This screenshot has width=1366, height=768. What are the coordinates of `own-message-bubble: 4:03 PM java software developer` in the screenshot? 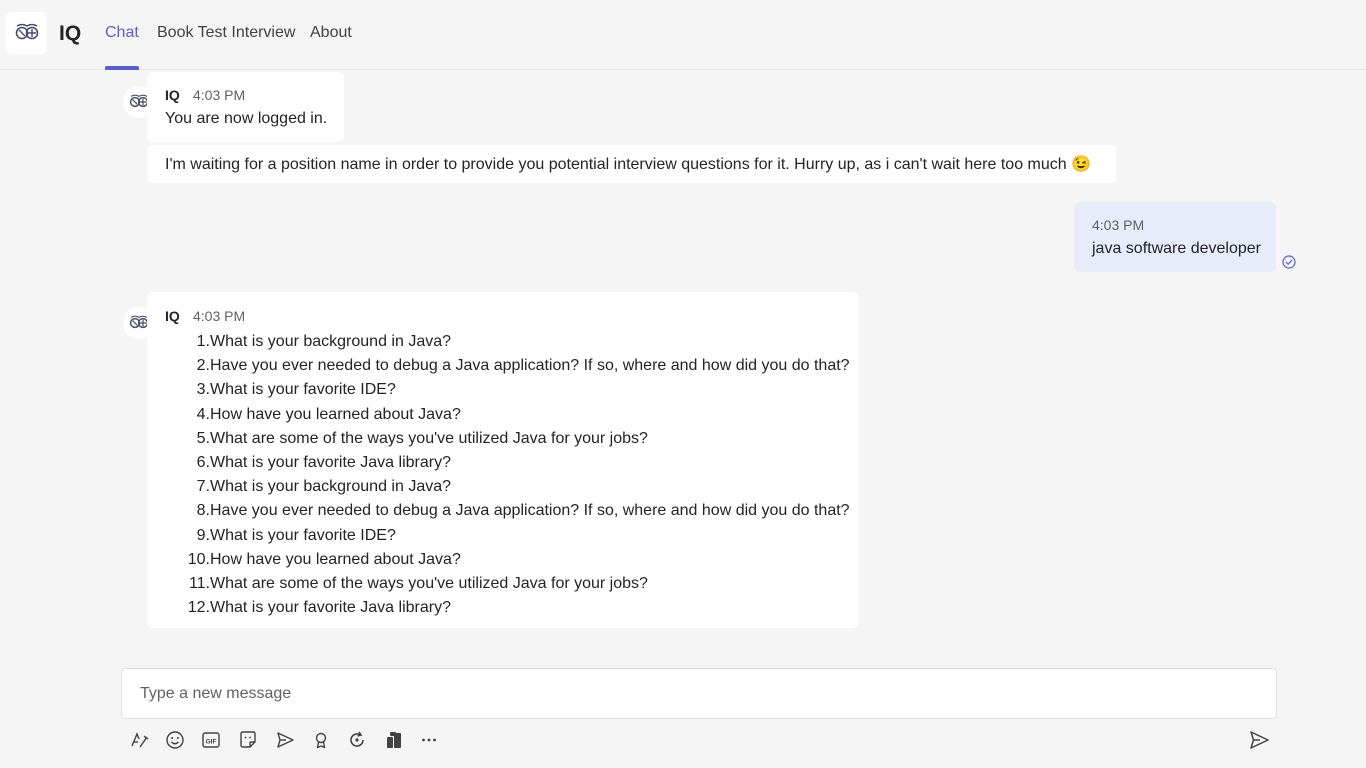 It's located at (1175, 237).